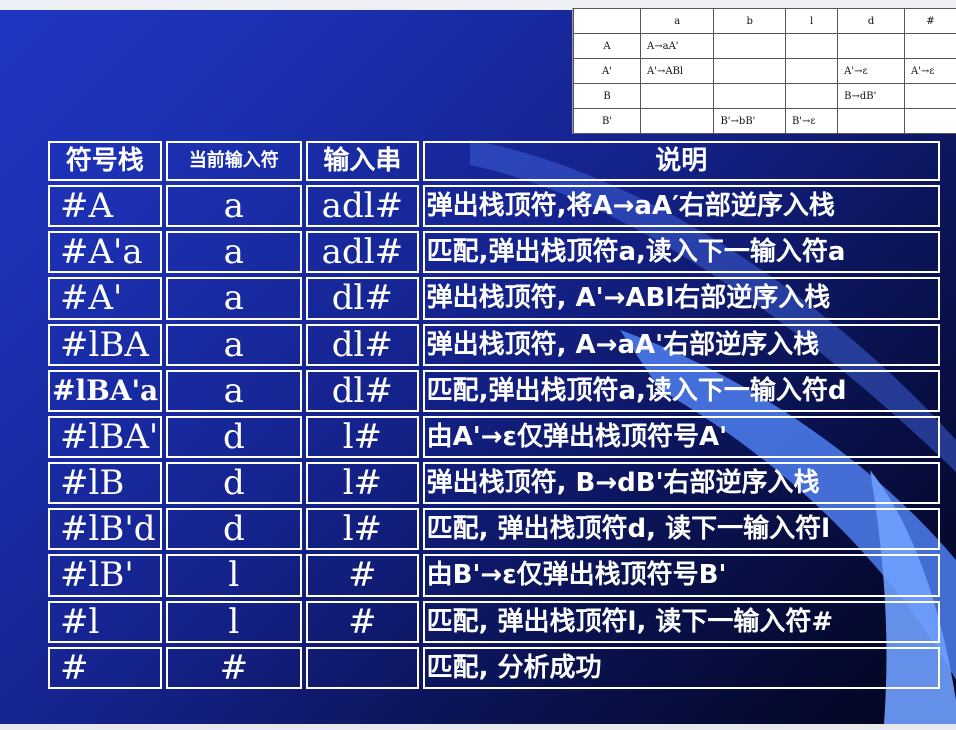 This screenshot has width=956, height=730. Describe the element at coordinates (362, 667) in the screenshot. I see `input-string-cell` at that location.